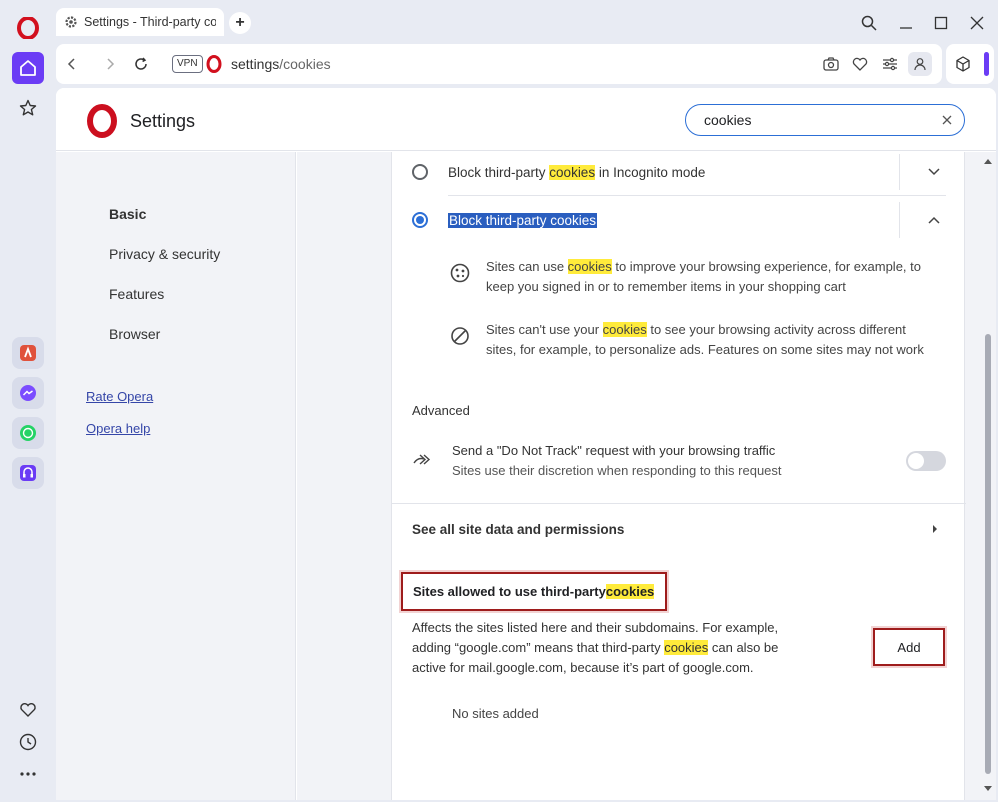  Describe the element at coordinates (28, 108) in the screenshot. I see `star-icon` at that location.